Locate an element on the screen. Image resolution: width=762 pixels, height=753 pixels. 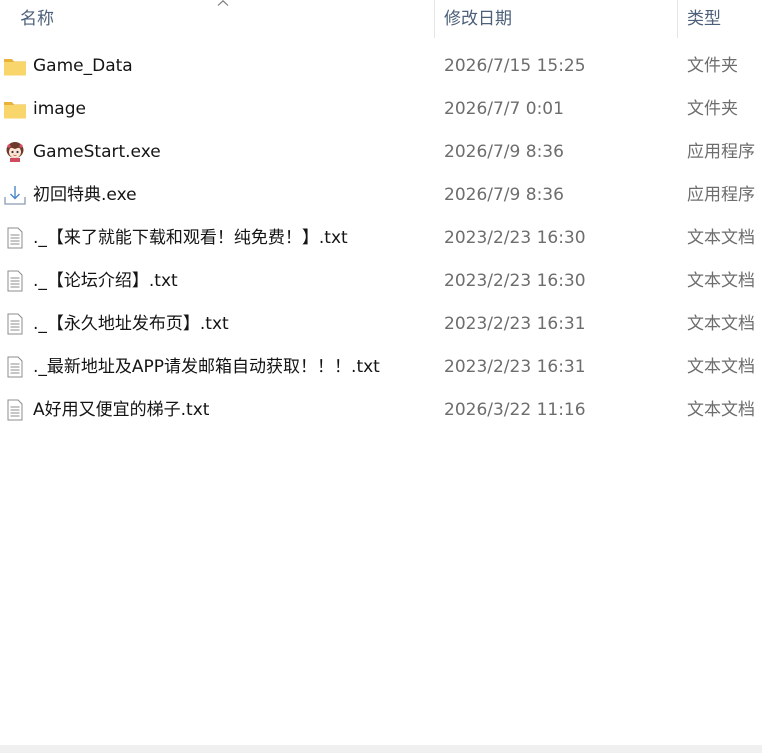
sort-ascending-icon is located at coordinates (223, 3).